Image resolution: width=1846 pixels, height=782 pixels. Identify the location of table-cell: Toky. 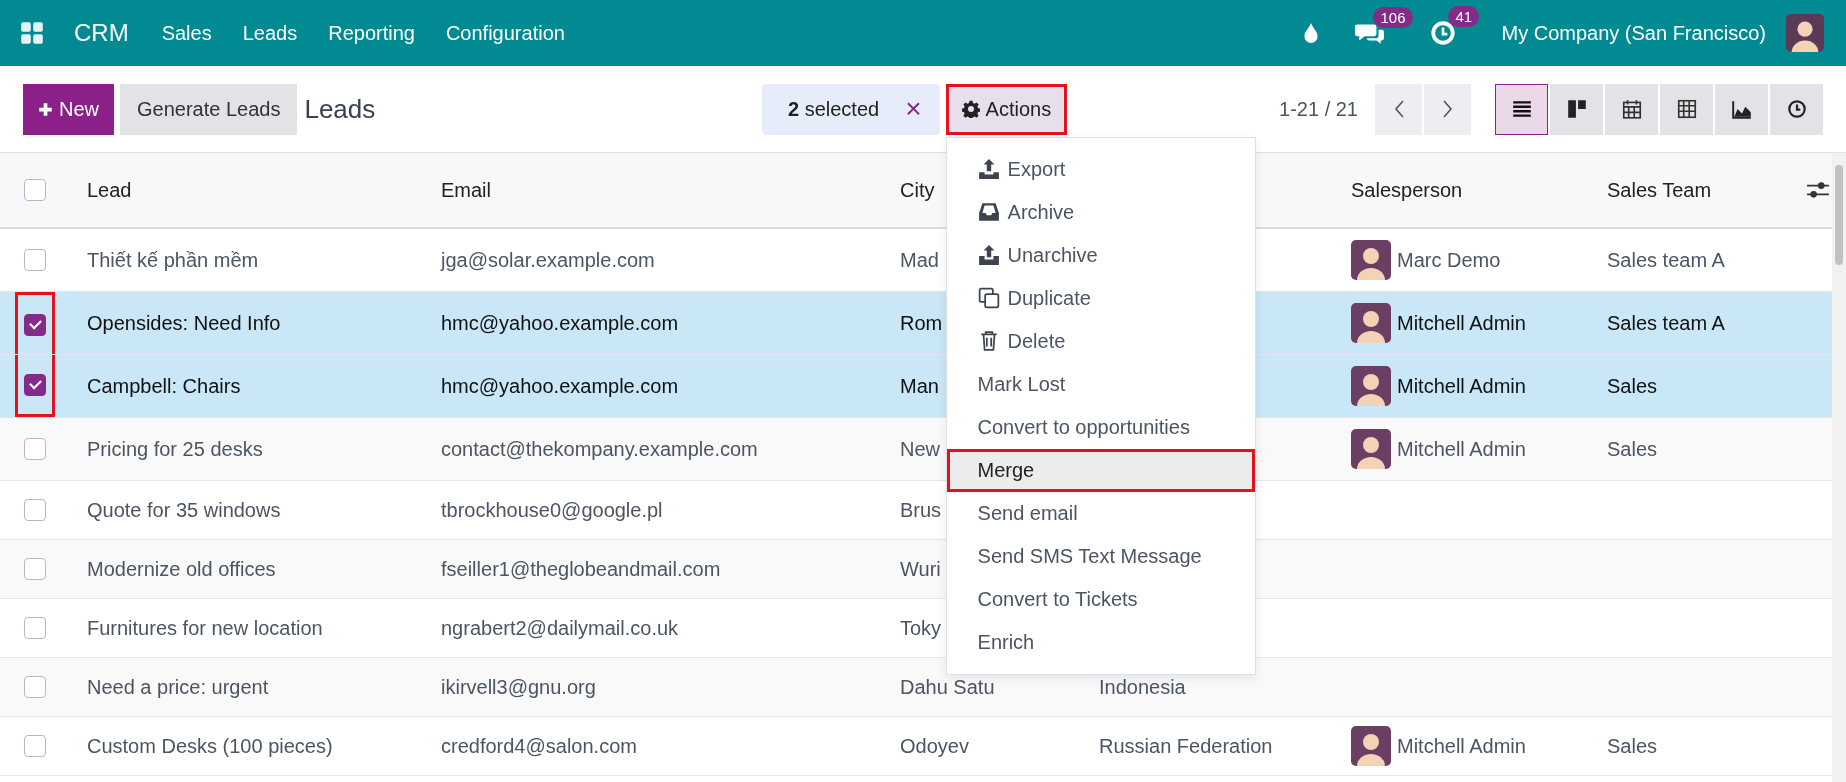
(921, 628).